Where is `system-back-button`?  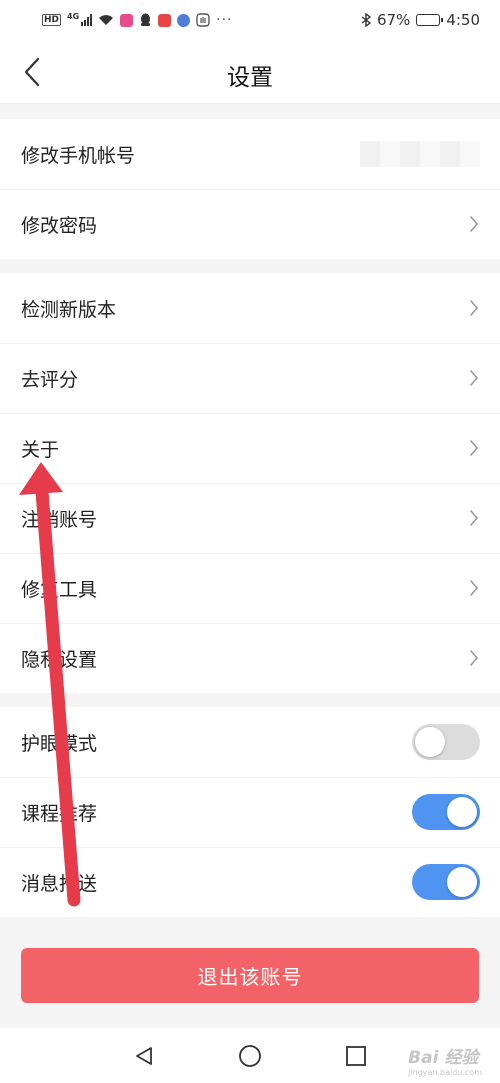 system-back-button is located at coordinates (144, 1056).